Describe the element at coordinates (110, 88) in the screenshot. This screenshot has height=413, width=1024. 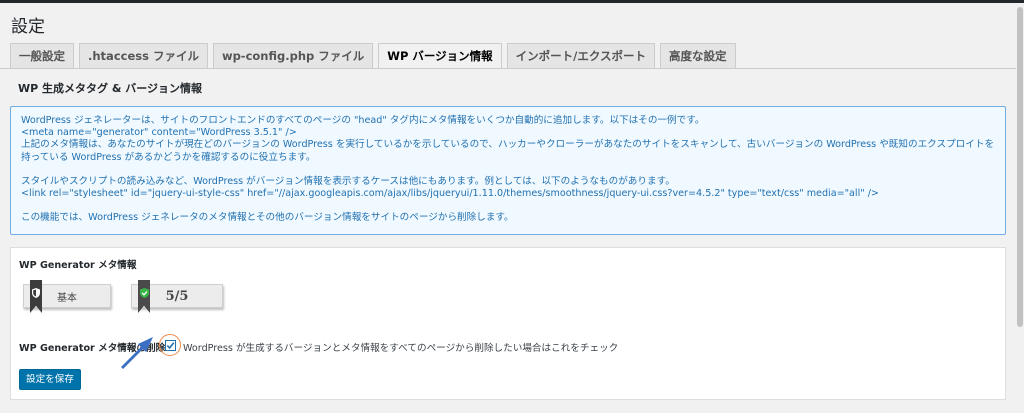
I see `section-heading: WP 生成メタタグ & バージョン情報` at that location.